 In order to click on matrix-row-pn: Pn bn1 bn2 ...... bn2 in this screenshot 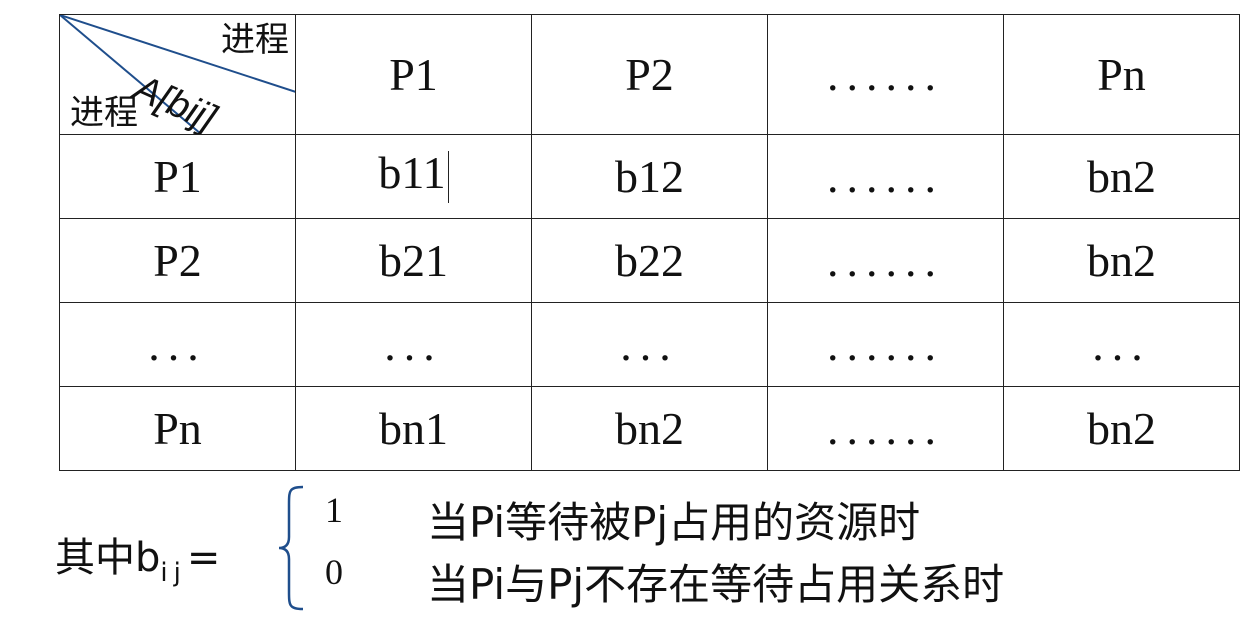, I will do `click(649, 428)`.